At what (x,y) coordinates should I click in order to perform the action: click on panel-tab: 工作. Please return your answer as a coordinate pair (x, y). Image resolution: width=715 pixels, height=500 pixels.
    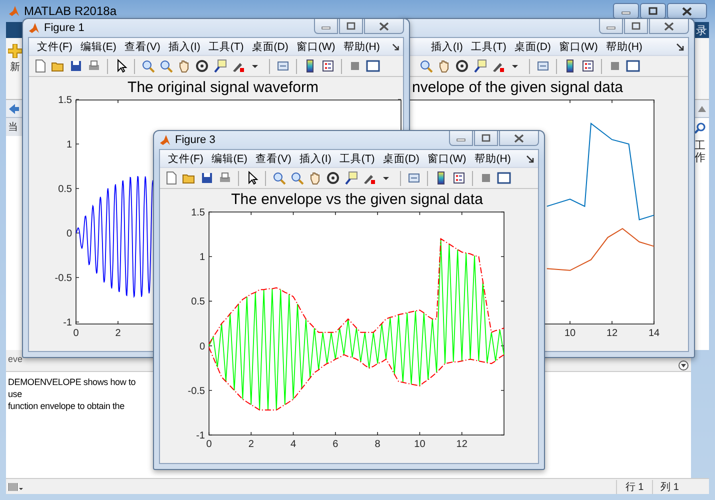
    Looking at the image, I should click on (700, 152).